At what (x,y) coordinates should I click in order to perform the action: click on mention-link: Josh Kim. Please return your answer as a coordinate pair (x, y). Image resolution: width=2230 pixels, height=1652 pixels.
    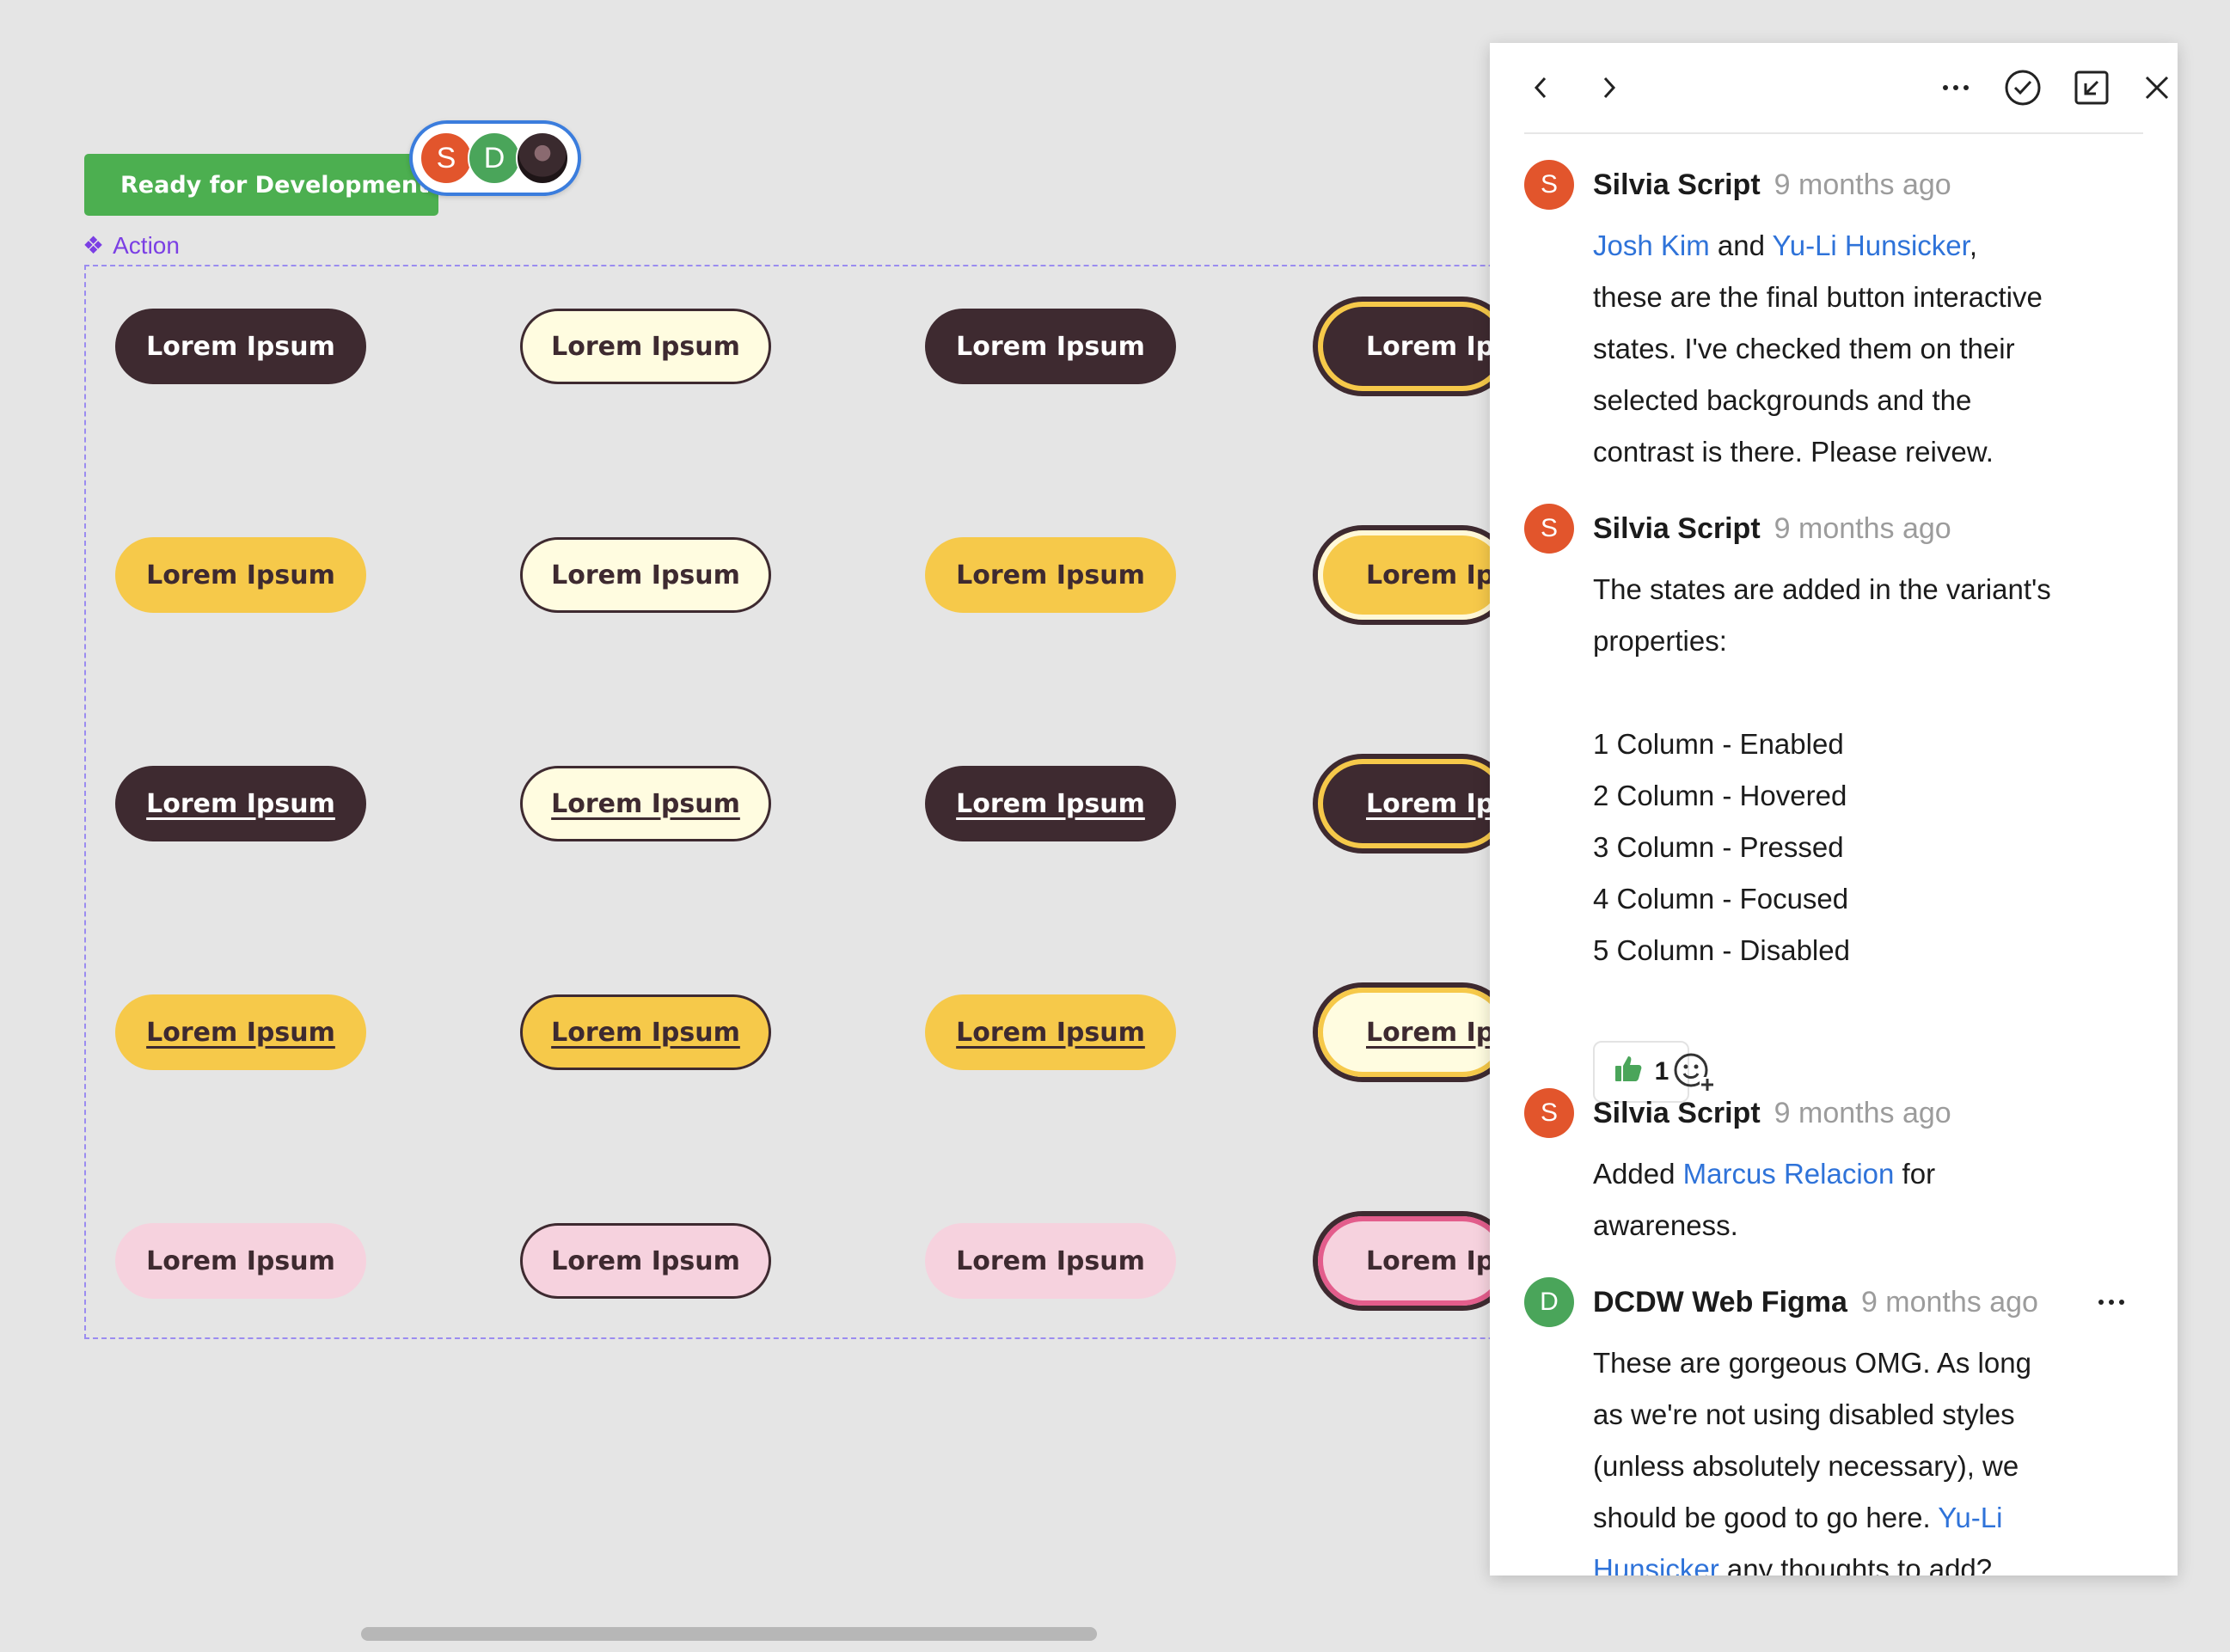
    Looking at the image, I should click on (1652, 245).